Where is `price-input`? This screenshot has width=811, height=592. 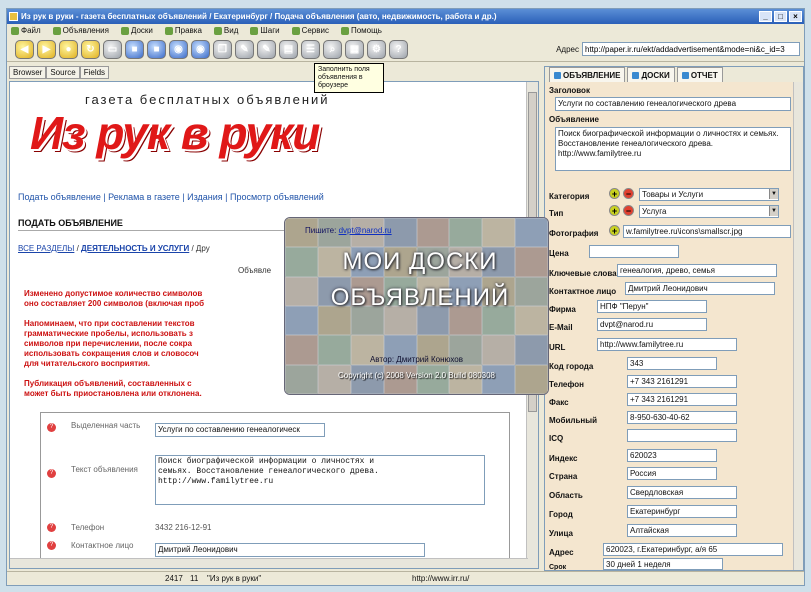
price-input is located at coordinates (634, 251).